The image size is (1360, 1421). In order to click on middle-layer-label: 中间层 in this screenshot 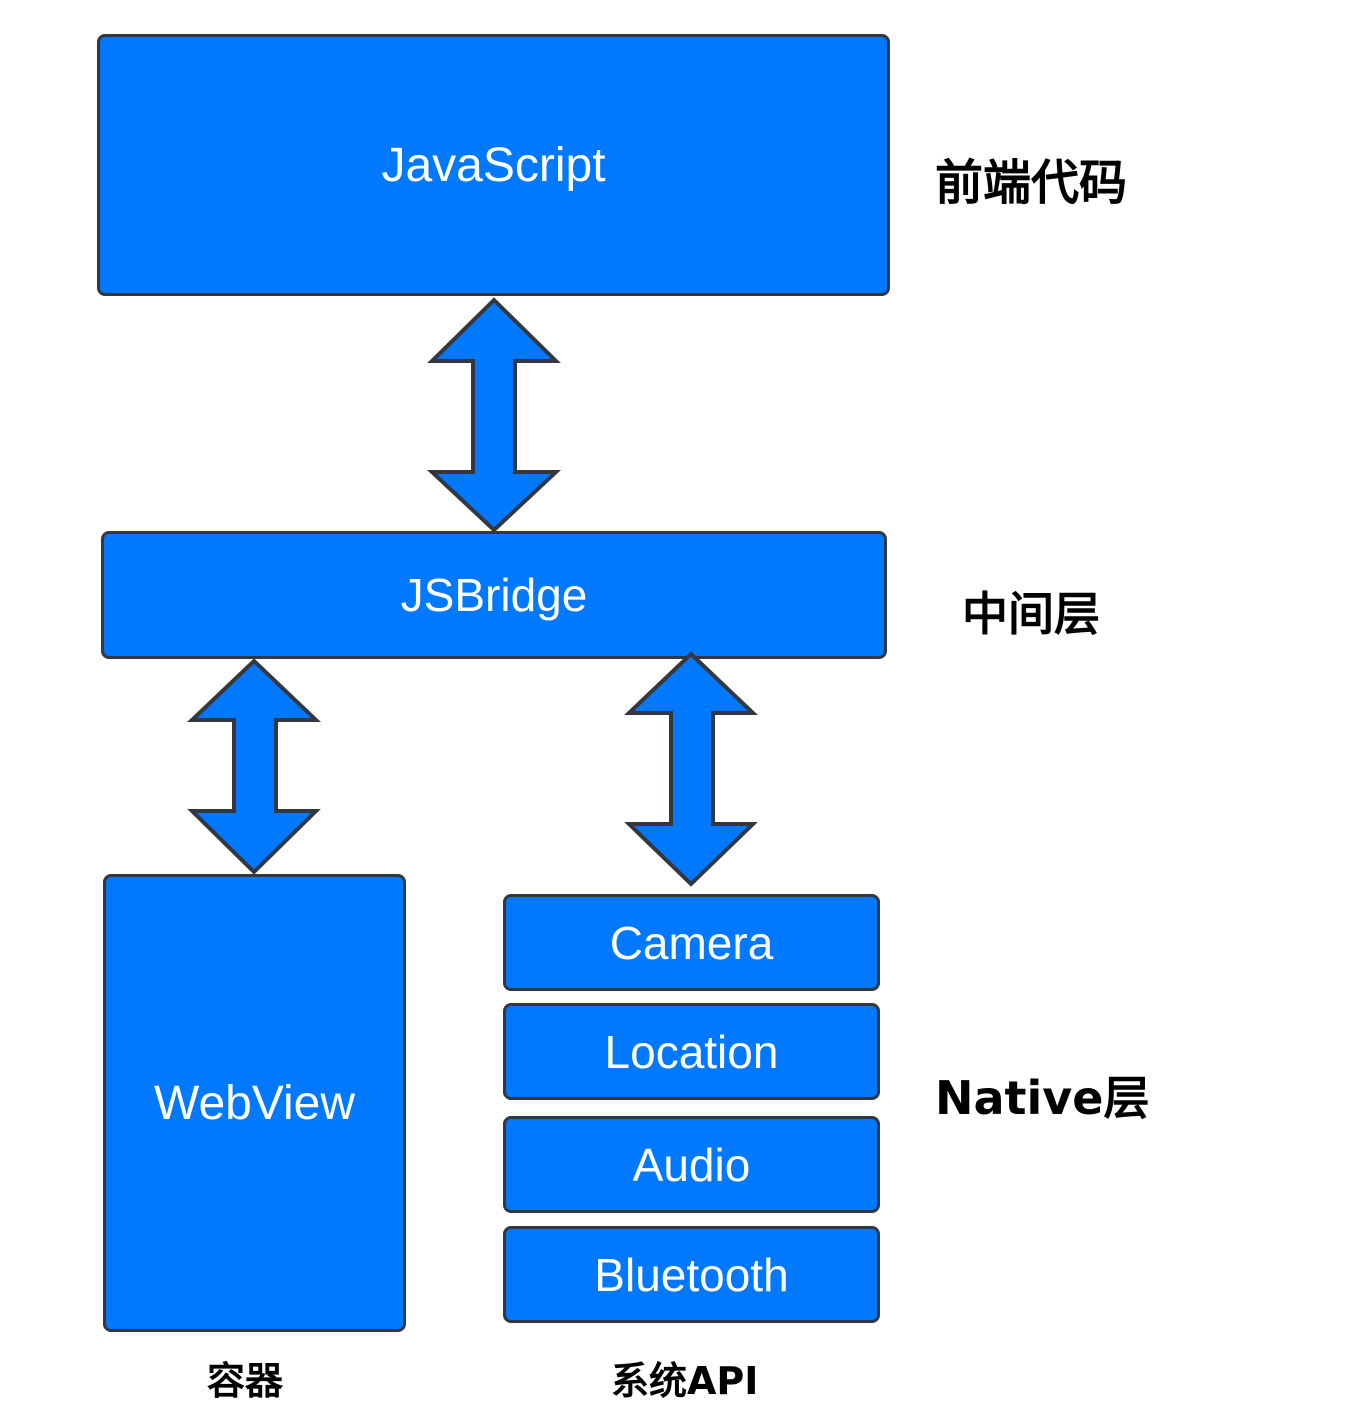, I will do `click(1031, 614)`.